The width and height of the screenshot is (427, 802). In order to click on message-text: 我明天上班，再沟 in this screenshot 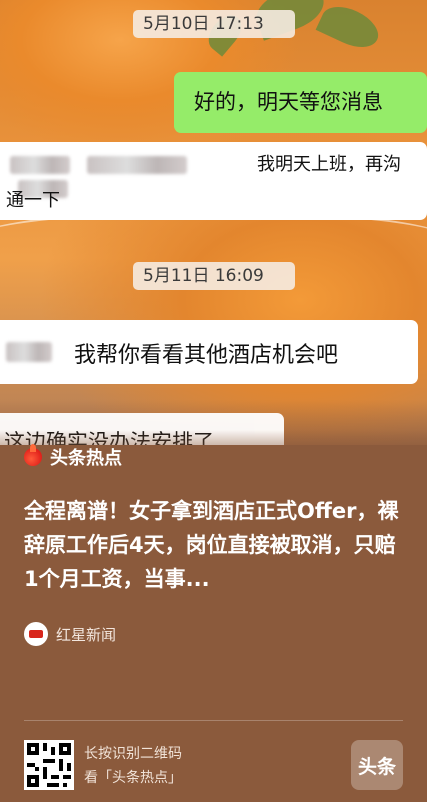, I will do `click(329, 164)`.